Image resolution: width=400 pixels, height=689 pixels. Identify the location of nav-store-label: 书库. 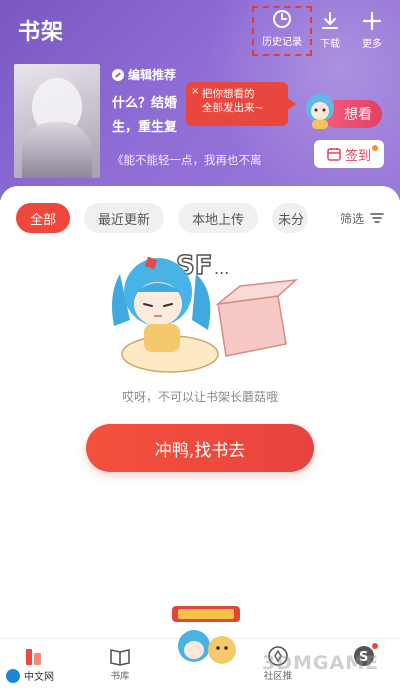
(120, 676).